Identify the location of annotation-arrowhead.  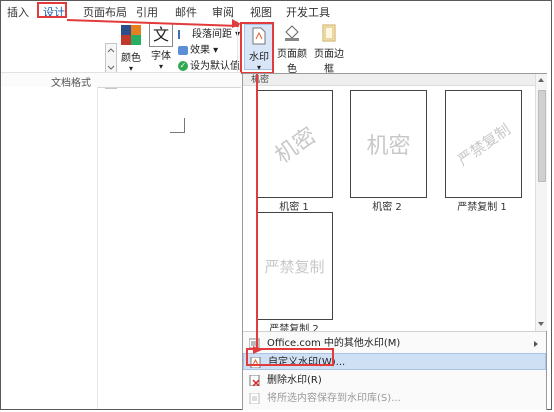
(236, 23).